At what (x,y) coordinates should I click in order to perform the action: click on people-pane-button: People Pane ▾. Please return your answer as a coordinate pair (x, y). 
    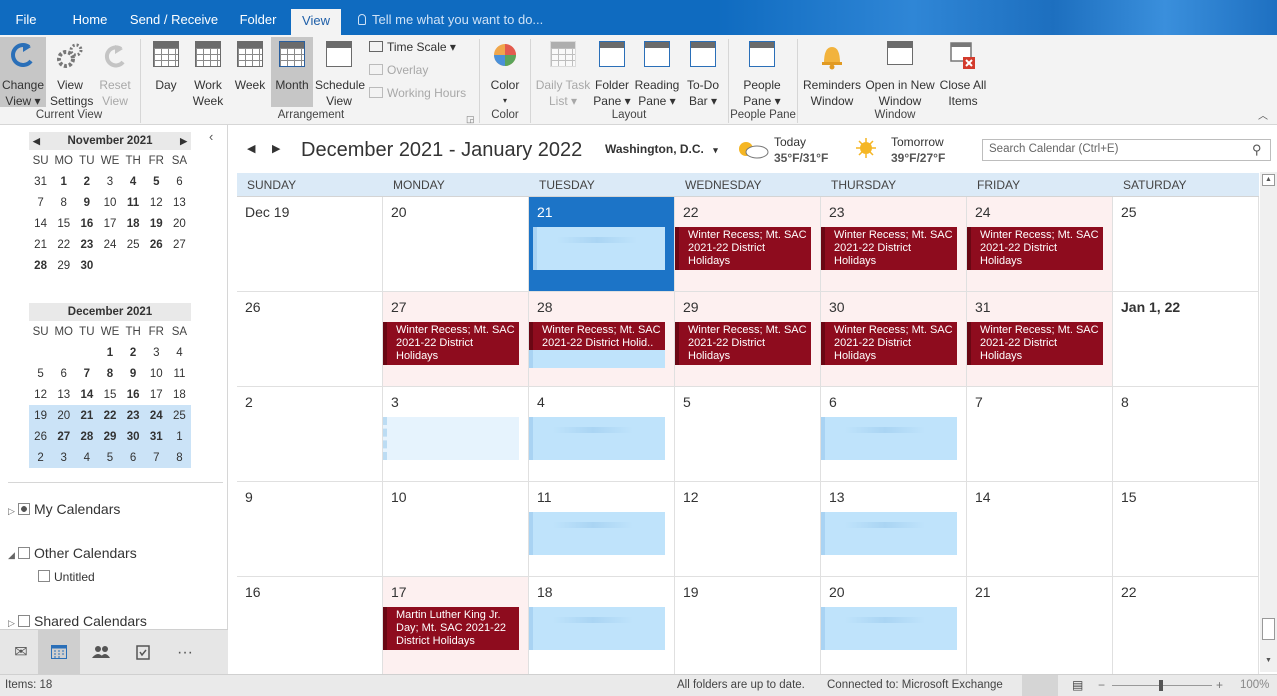
    Looking at the image, I should click on (762, 73).